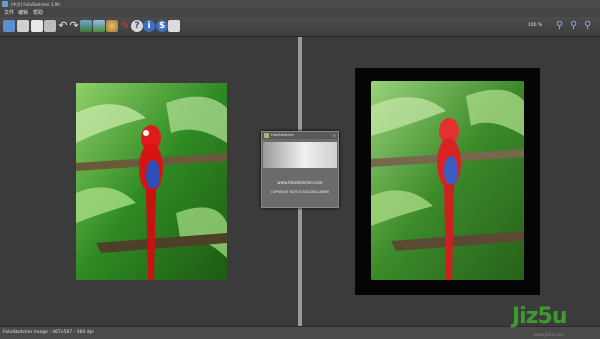 This screenshot has width=600, height=339. Describe the element at coordinates (38, 13) in the screenshot. I see `menu-help: 帮助` at that location.